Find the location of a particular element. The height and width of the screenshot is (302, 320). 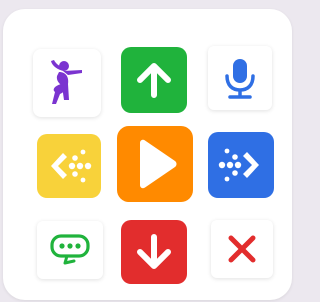

close-icon is located at coordinates (242, 249).